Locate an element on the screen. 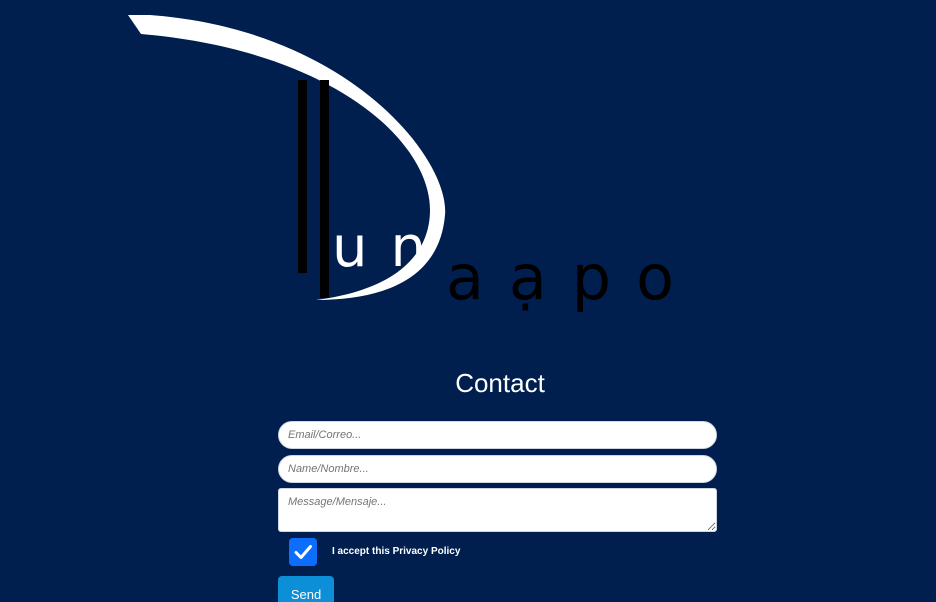 This screenshot has height=602, width=936. checkmark-icon is located at coordinates (303, 552).